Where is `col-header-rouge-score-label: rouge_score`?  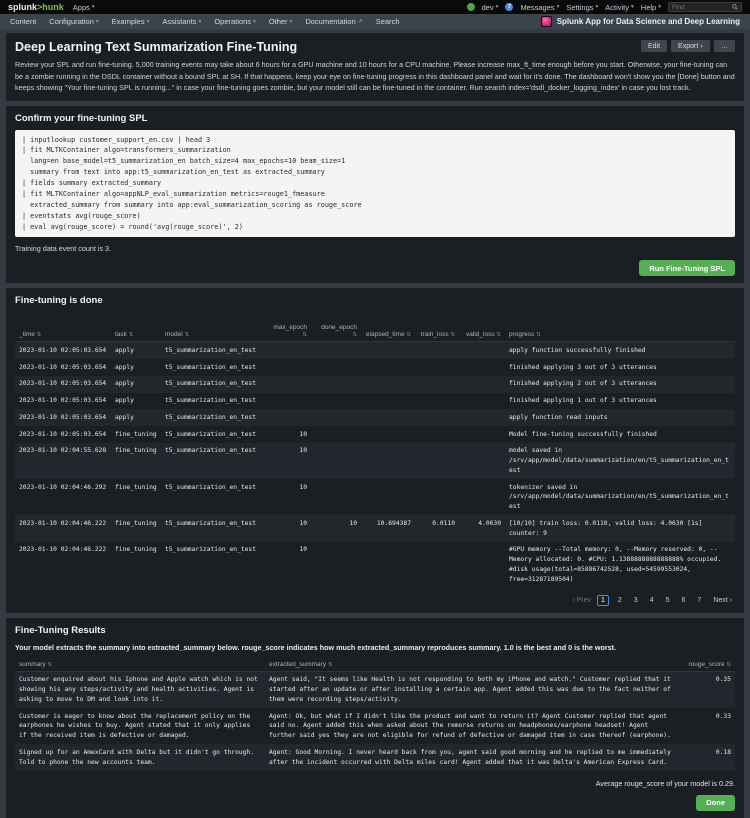
col-header-rouge-score-label: rouge_score is located at coordinates (706, 664).